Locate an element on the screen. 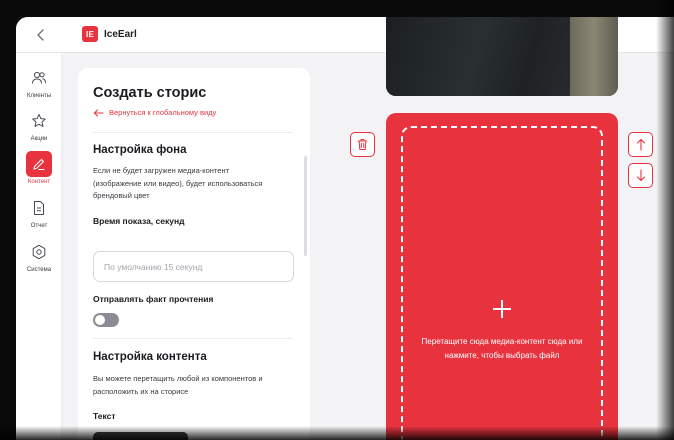 The height and width of the screenshot is (440, 674). toggle-knob is located at coordinates (100, 320).